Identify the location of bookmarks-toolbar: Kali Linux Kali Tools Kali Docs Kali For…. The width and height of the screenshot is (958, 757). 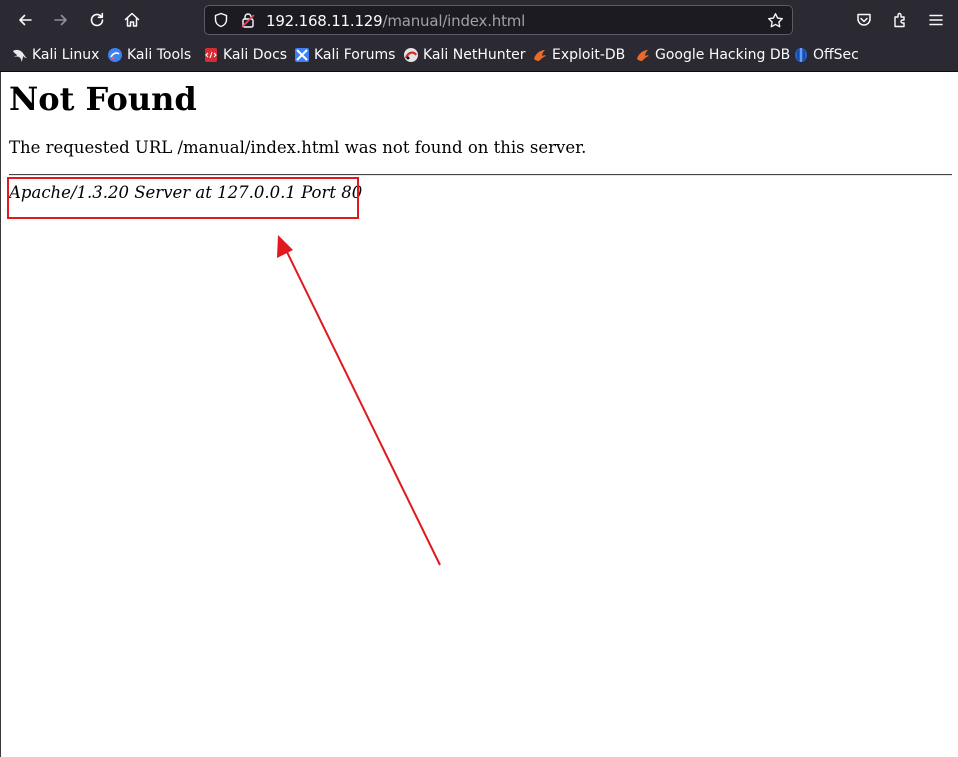
(479, 56).